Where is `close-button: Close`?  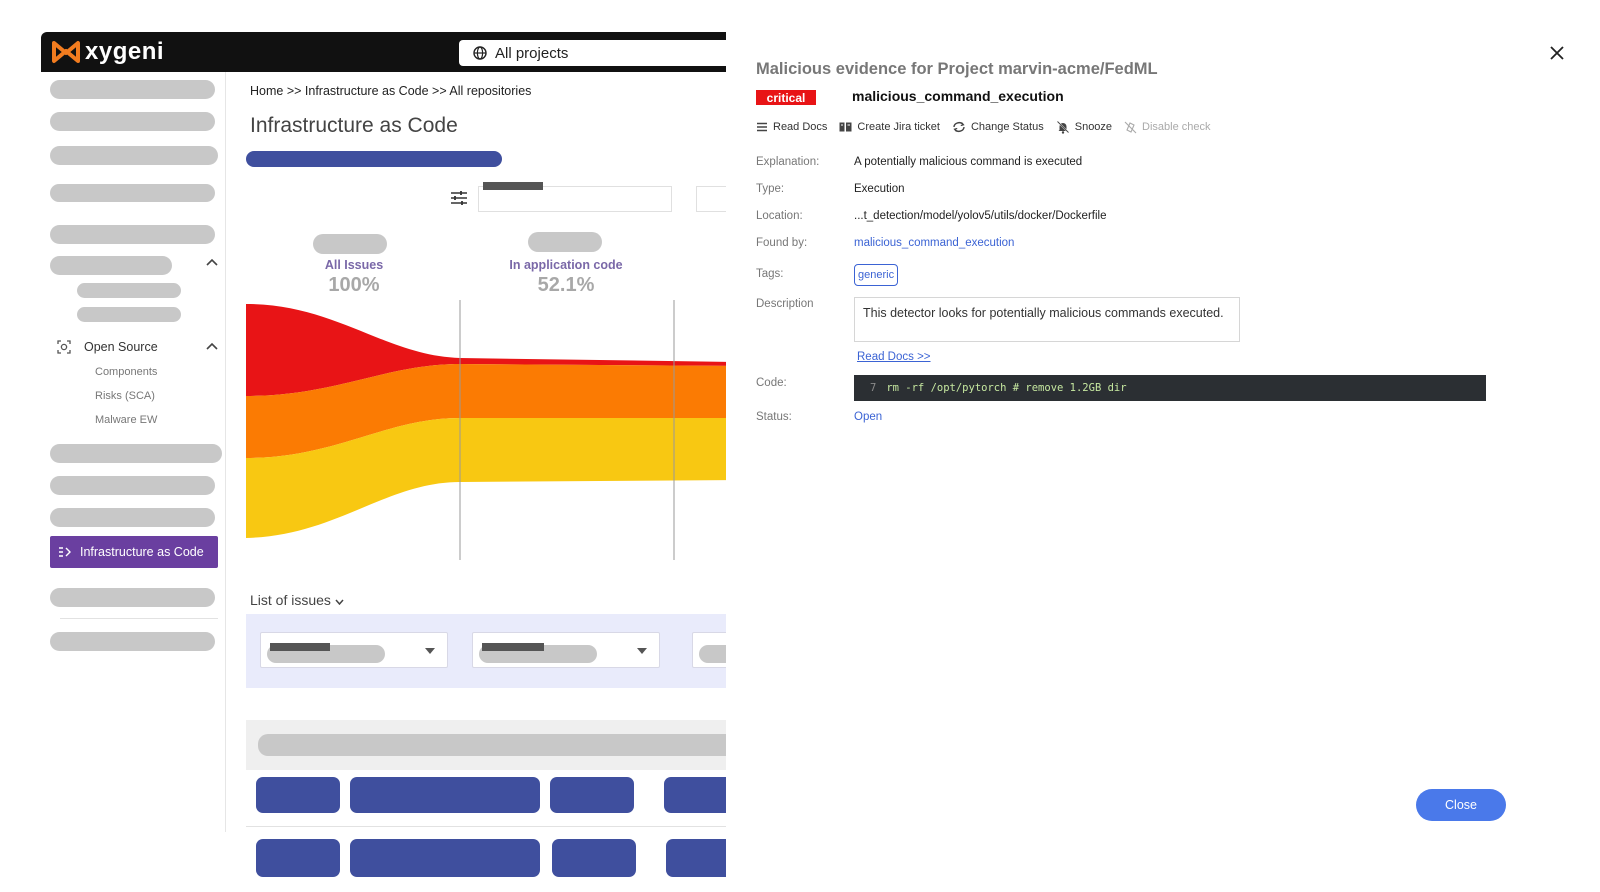
close-button: Close is located at coordinates (1461, 805).